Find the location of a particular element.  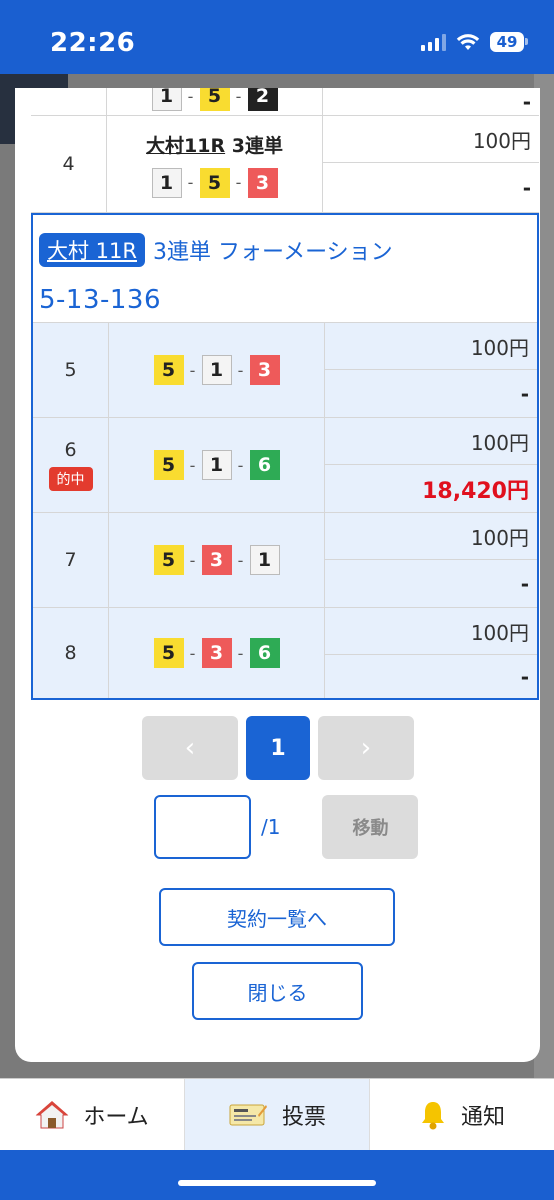

bet-type: 3連単 is located at coordinates (257, 145).